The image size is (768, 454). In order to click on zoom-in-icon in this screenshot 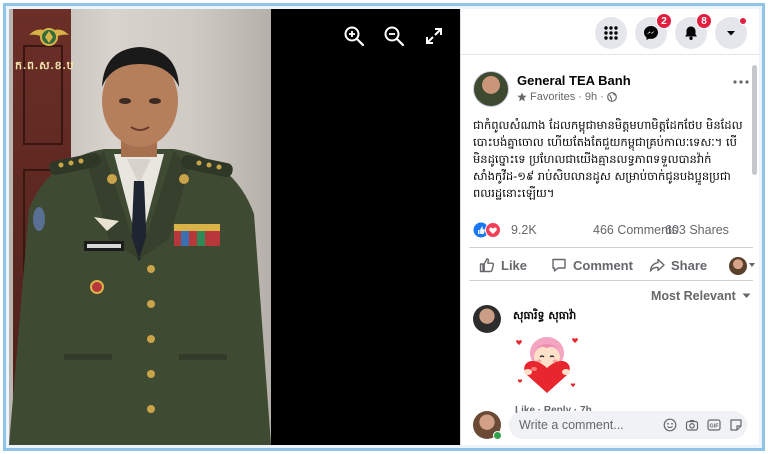, I will do `click(354, 36)`.